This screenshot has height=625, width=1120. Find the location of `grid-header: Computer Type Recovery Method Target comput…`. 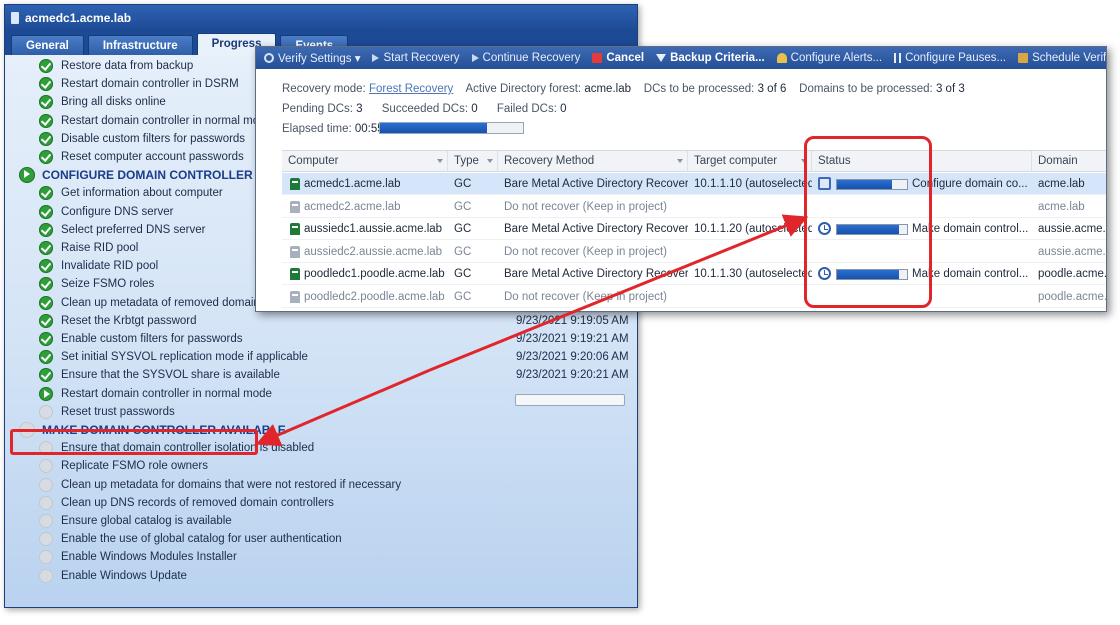

grid-header: Computer Type Recovery Method Target comput… is located at coordinates (694, 161).